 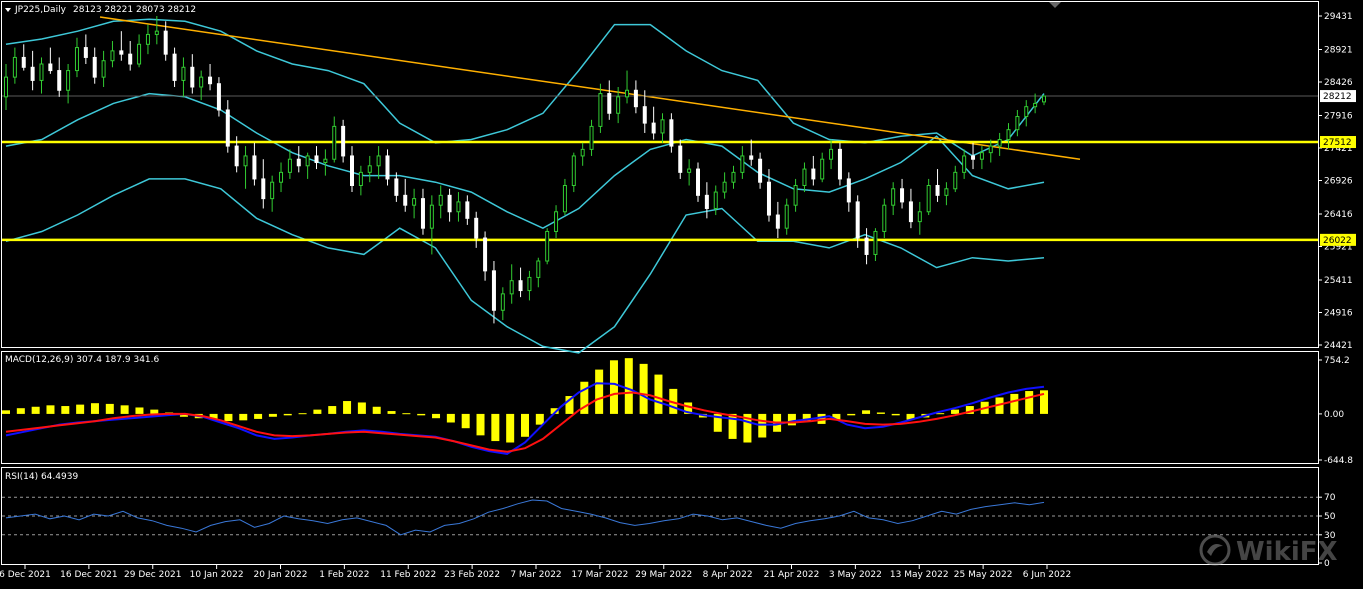 I want to click on macd-tick-label: 754.2, so click(x=1337, y=361).